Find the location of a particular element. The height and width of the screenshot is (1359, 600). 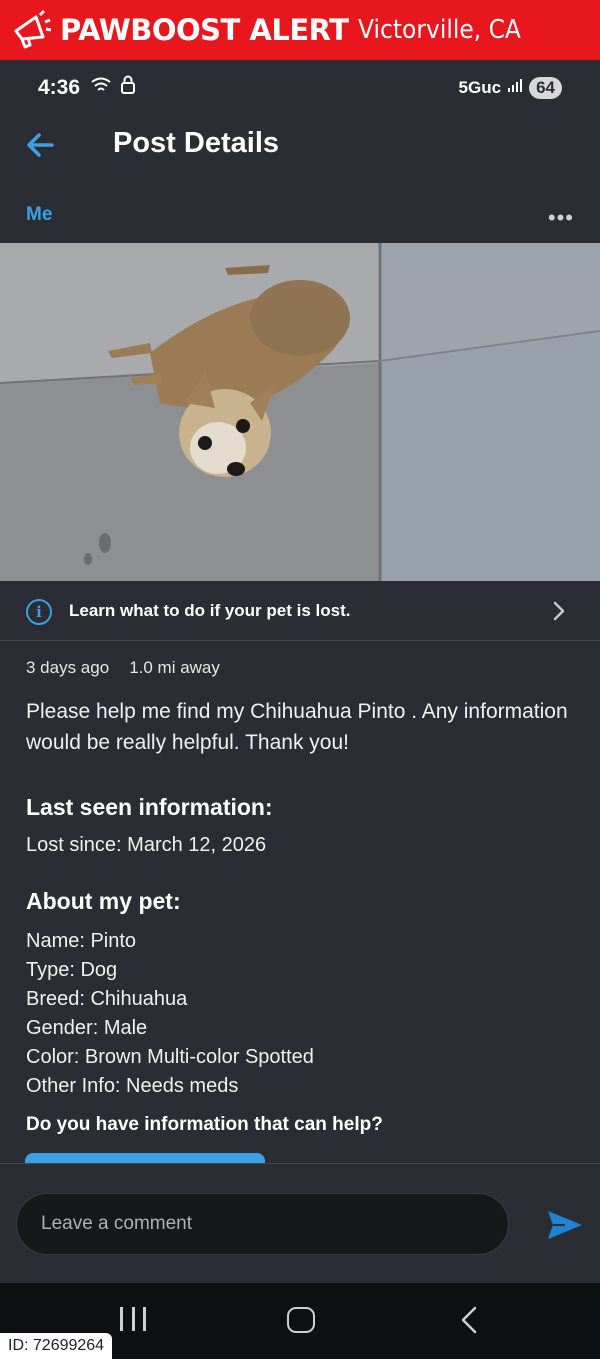

post-author-row: Me ••• is located at coordinates (300, 217).